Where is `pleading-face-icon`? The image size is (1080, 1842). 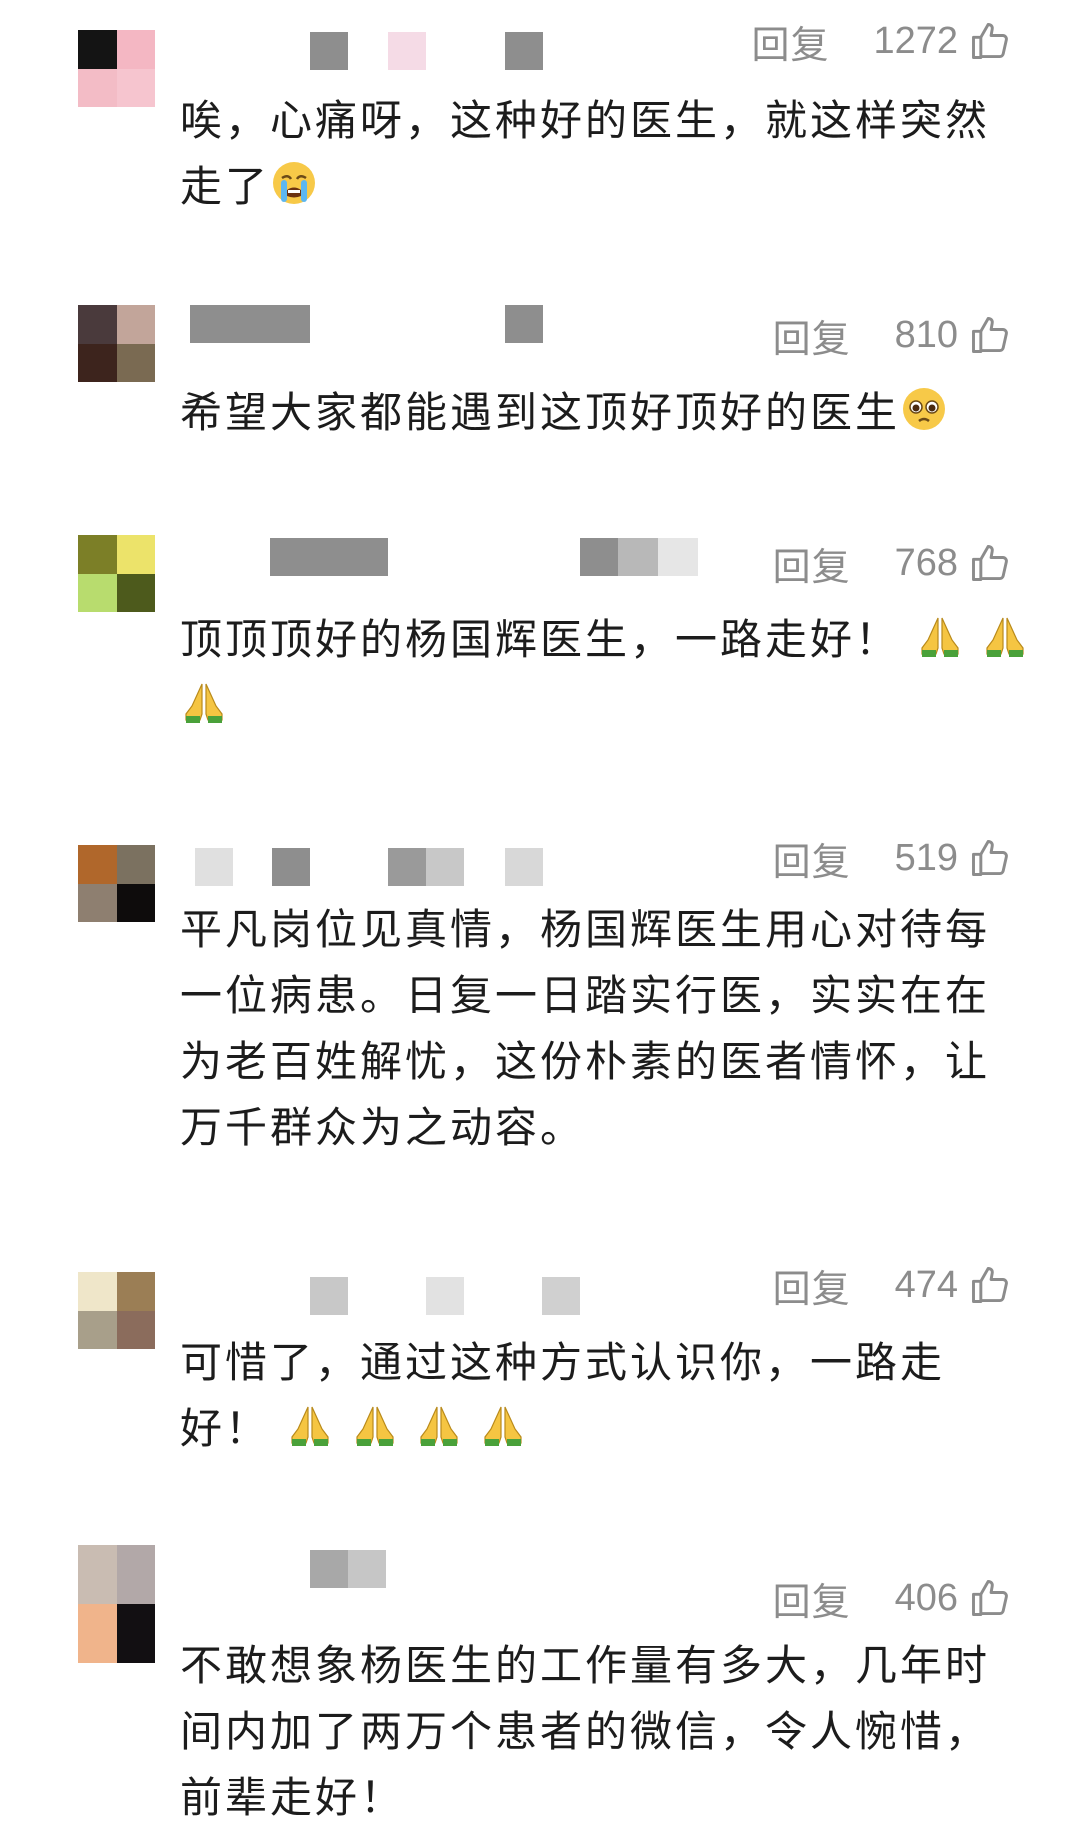 pleading-face-icon is located at coordinates (924, 409).